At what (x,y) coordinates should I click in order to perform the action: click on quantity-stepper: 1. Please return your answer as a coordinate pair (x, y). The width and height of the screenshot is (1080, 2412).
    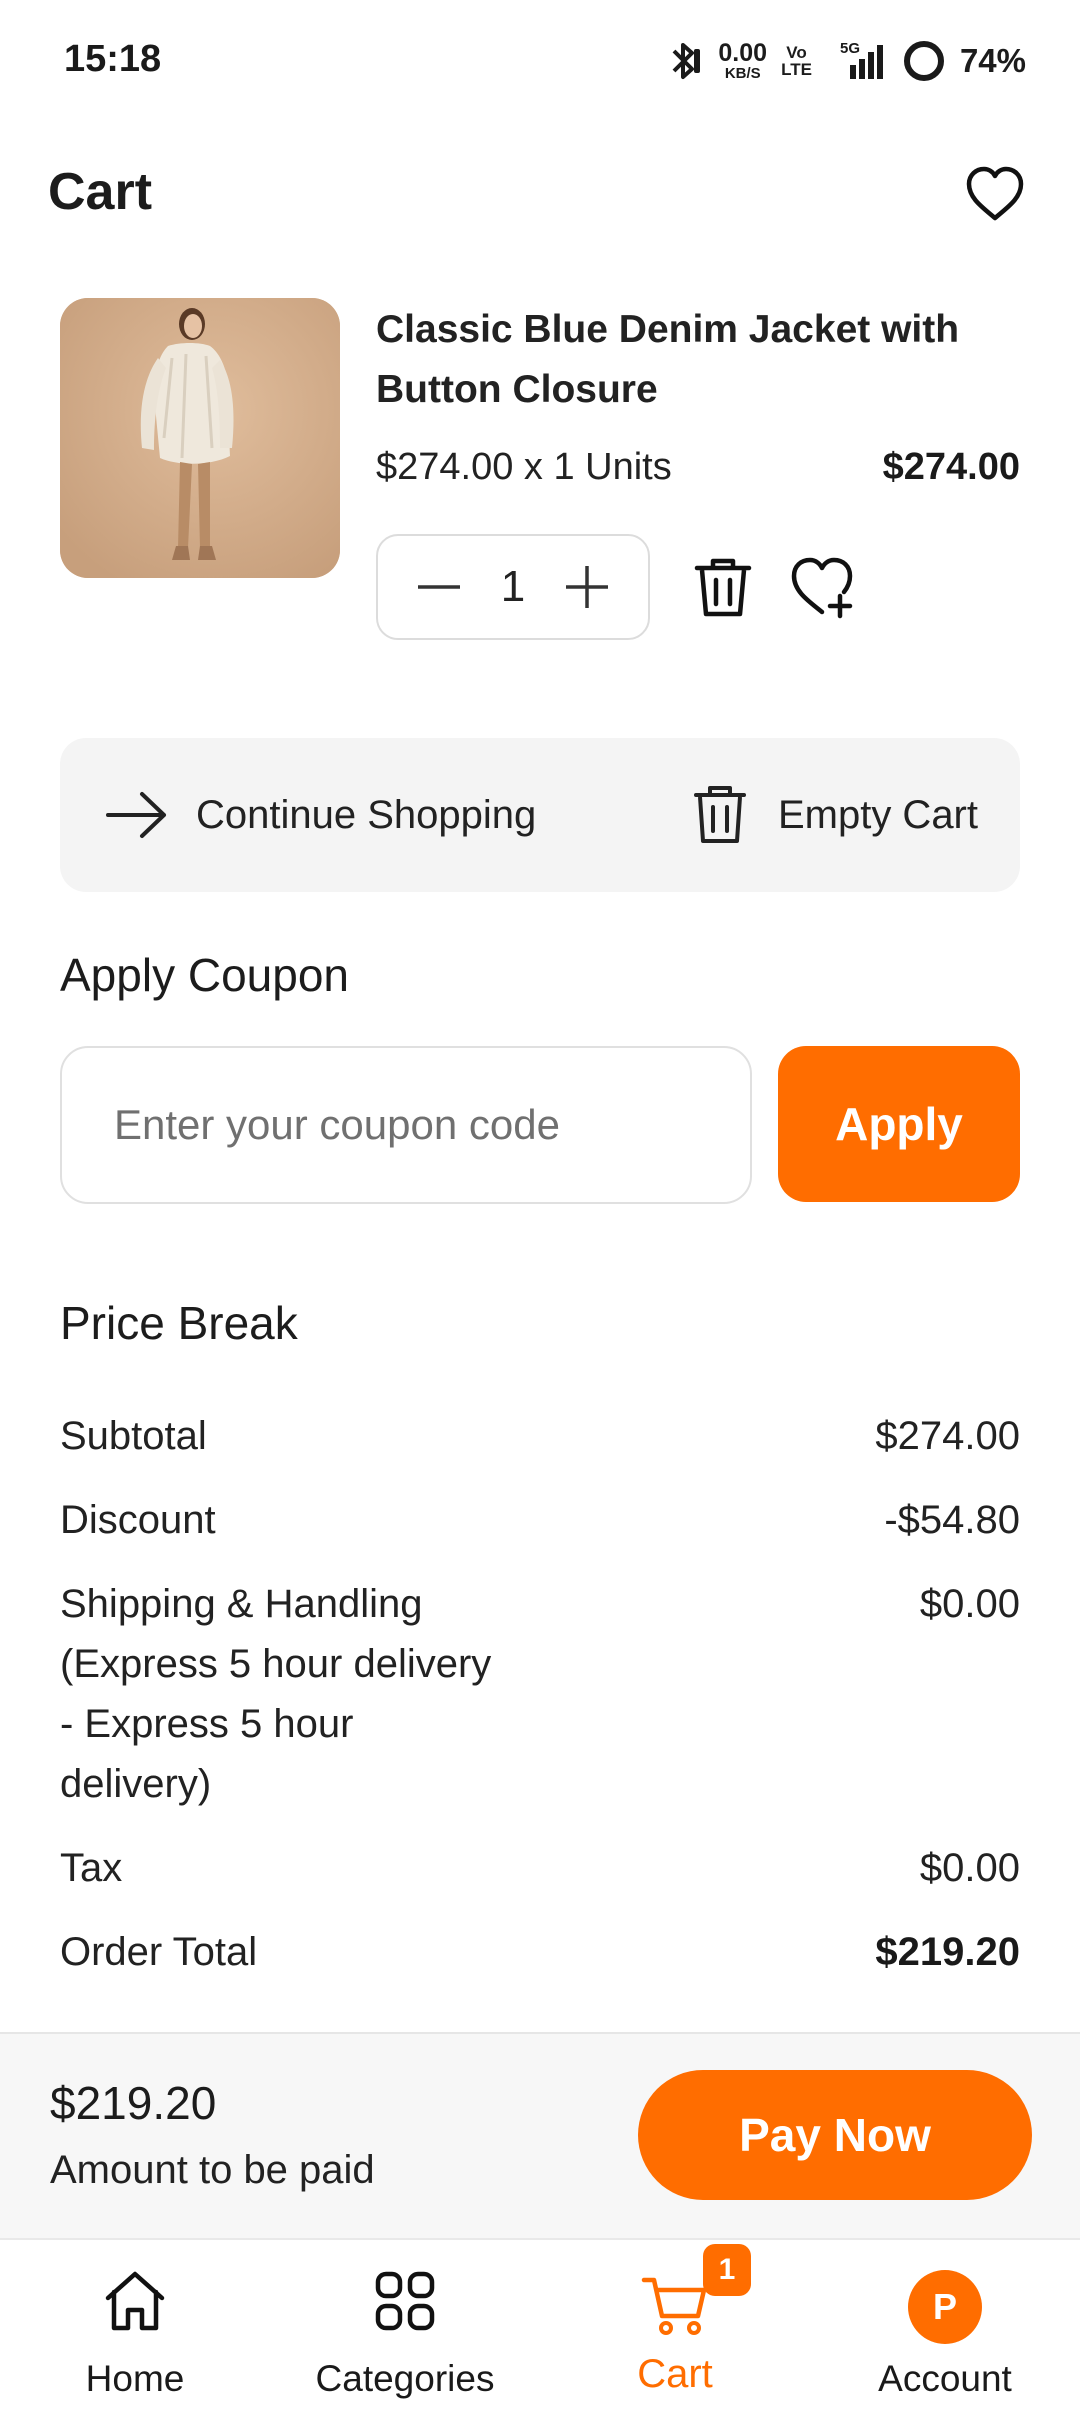
    Looking at the image, I should click on (513, 587).